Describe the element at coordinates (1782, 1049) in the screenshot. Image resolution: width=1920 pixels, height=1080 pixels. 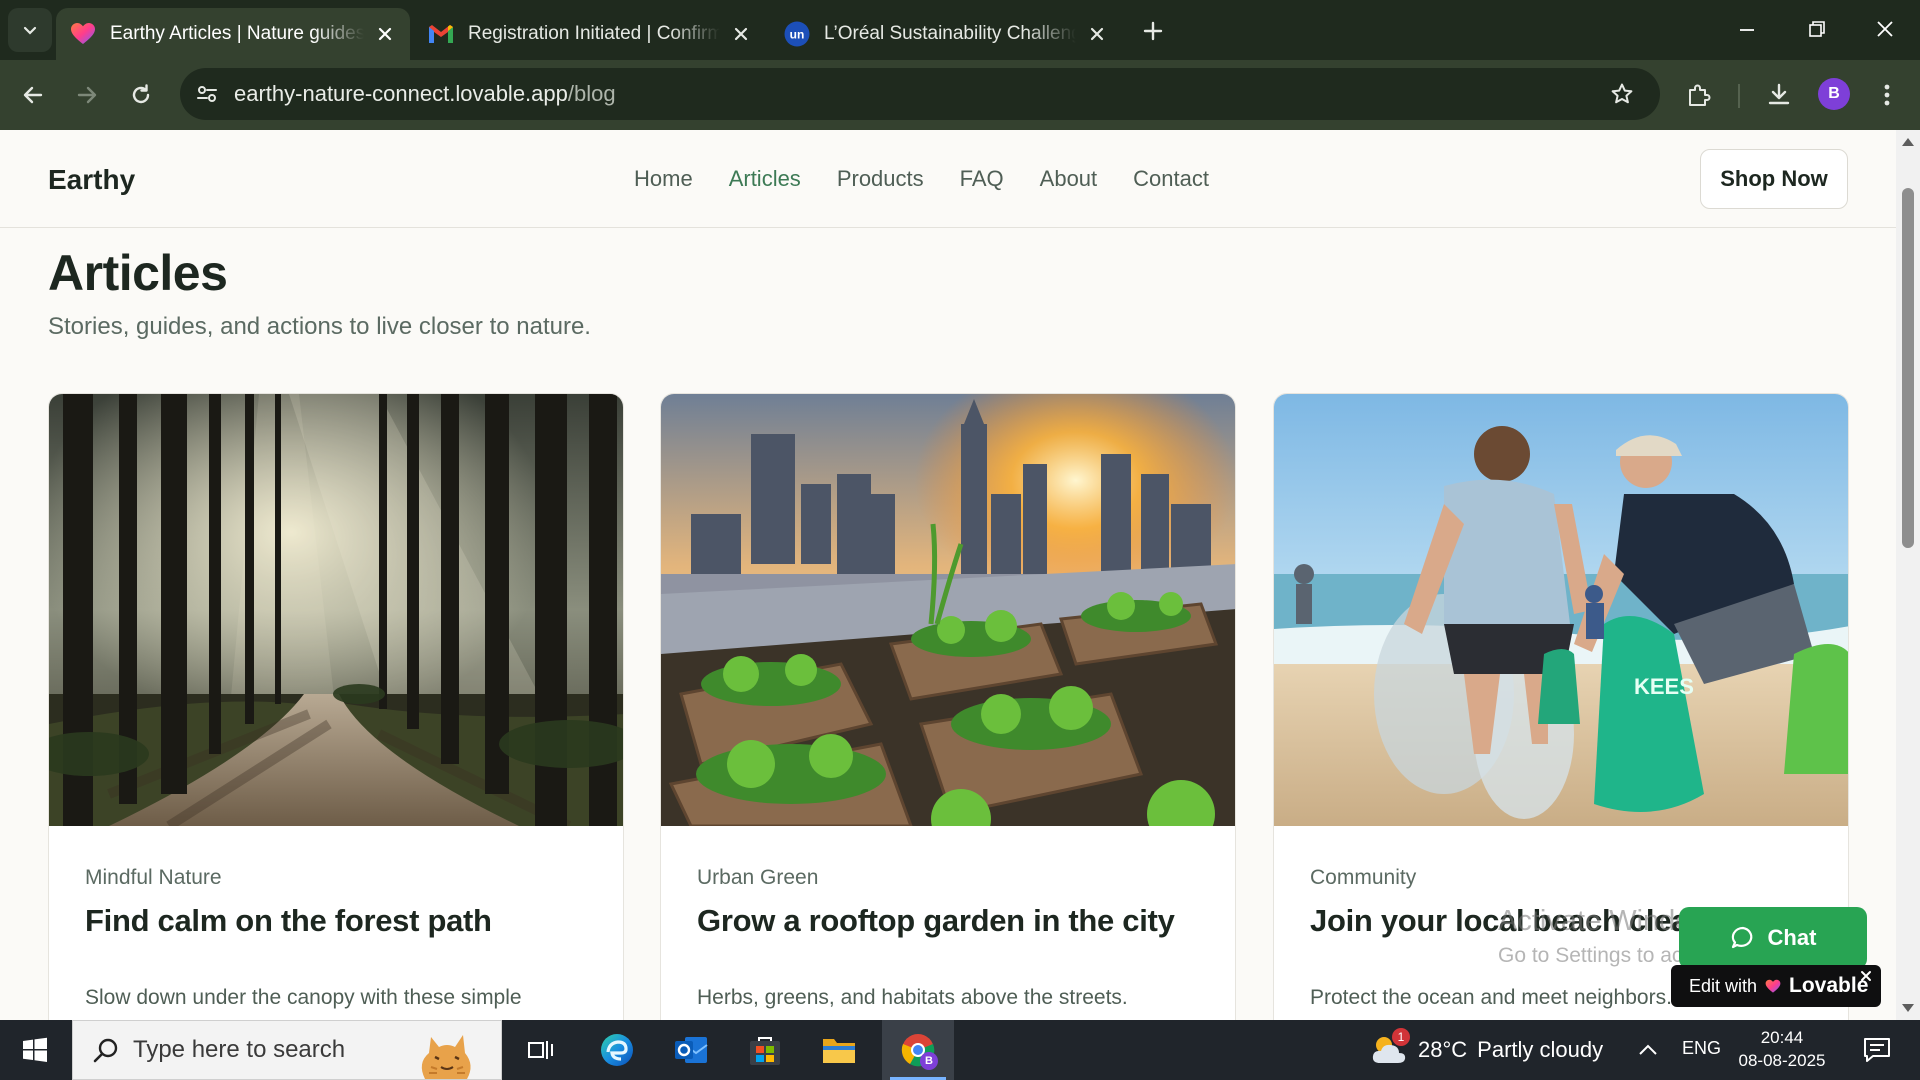
I see `system-clock: 20:44 08-08-2025` at that location.